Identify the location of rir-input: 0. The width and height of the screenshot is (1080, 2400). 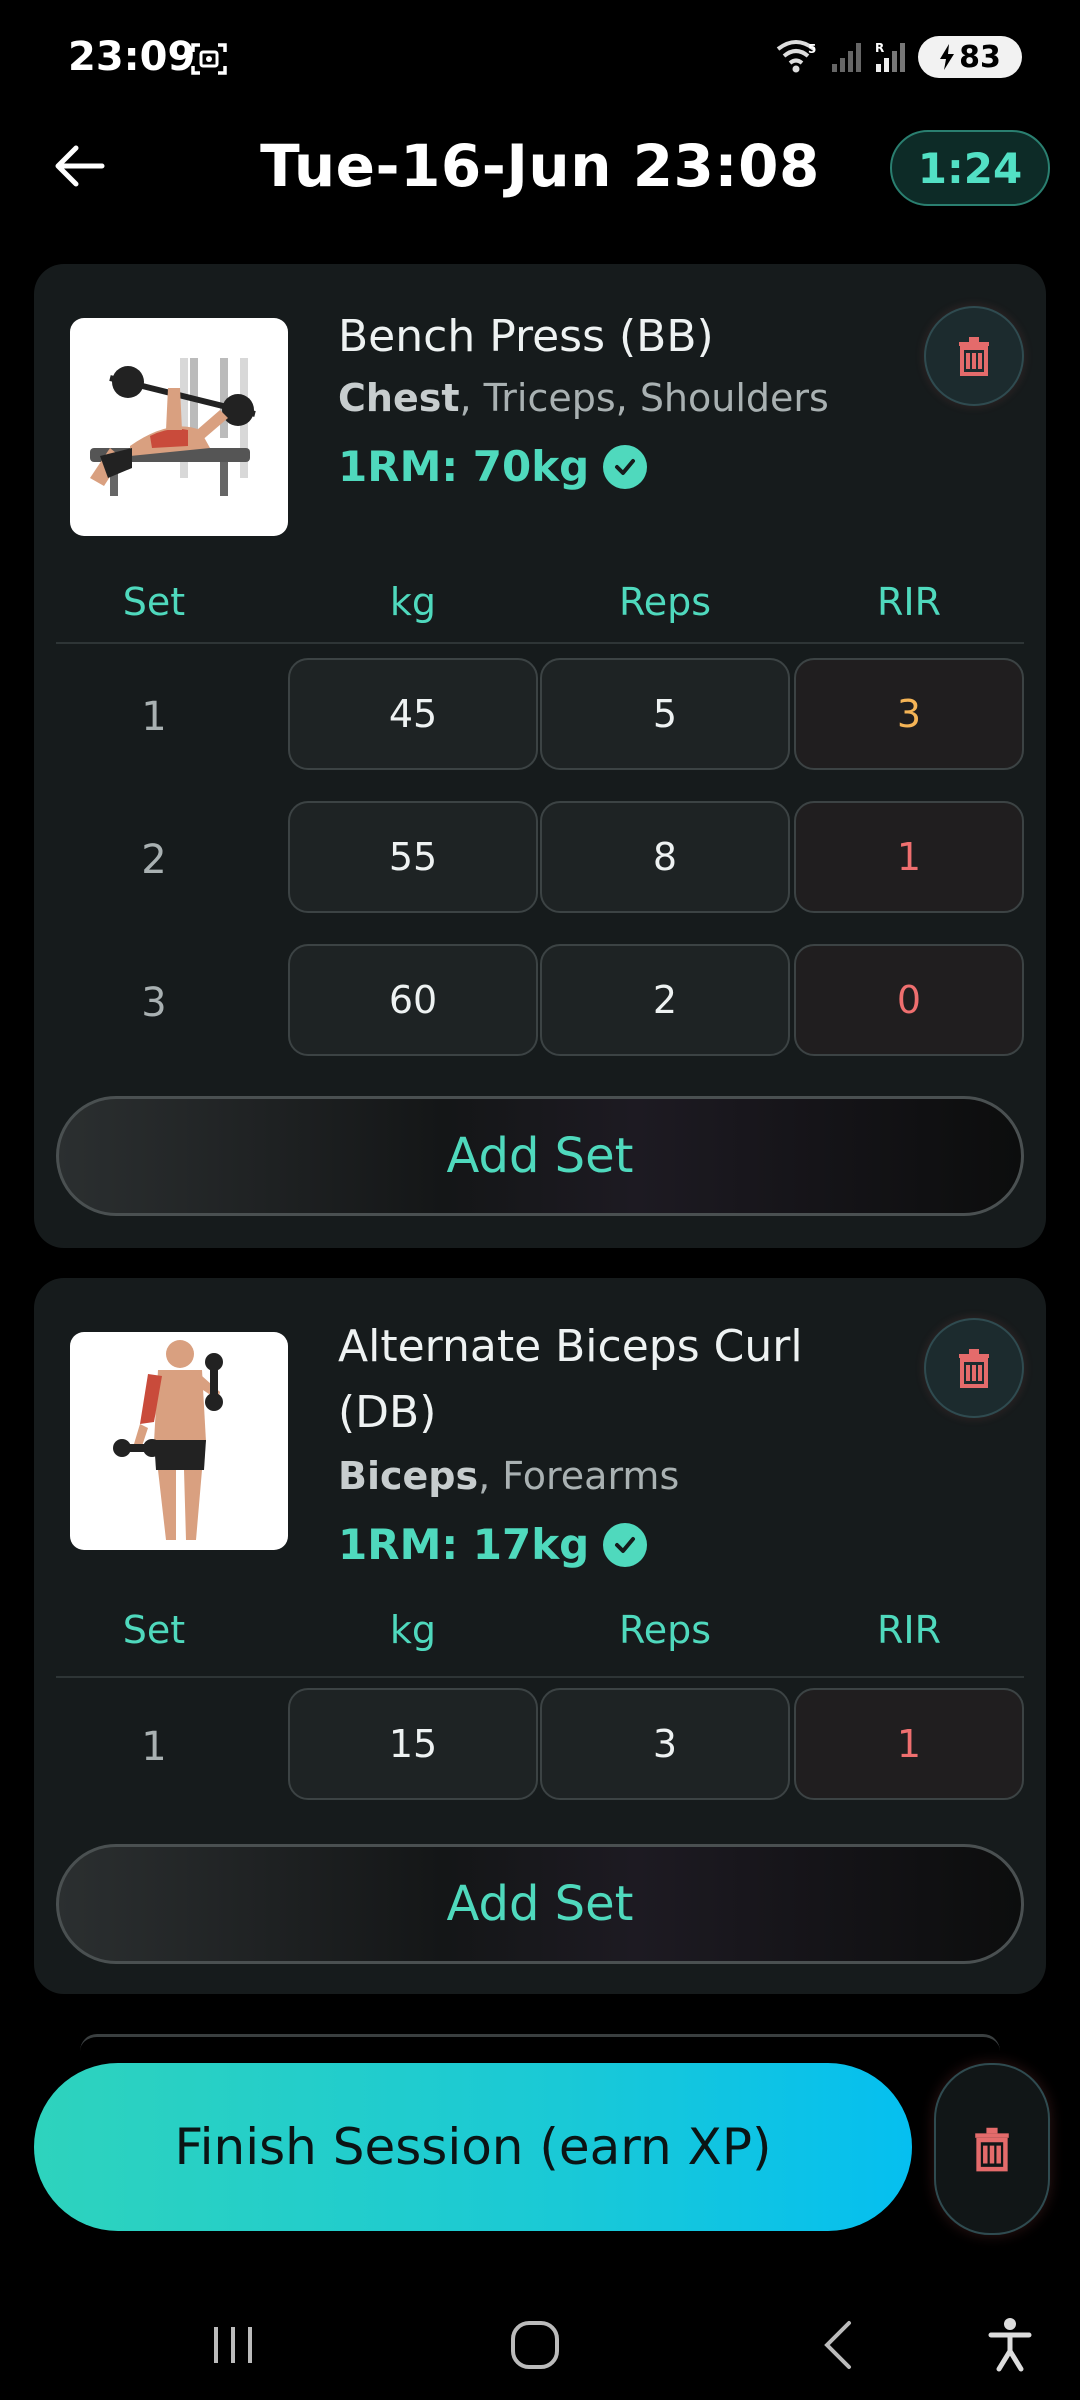
(909, 1000).